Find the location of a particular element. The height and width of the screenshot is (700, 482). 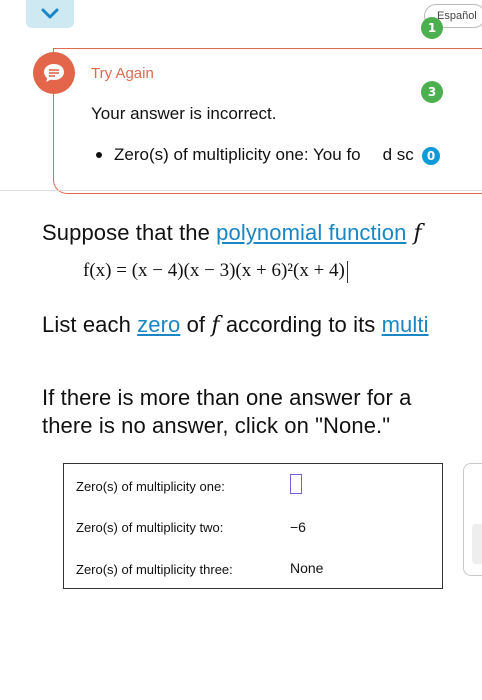

feedback-message: Your answer is incorrect. is located at coordinates (184, 113).